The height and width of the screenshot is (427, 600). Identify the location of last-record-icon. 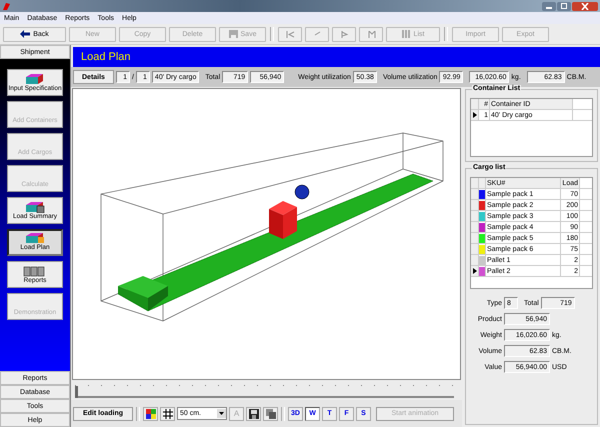
(371, 34).